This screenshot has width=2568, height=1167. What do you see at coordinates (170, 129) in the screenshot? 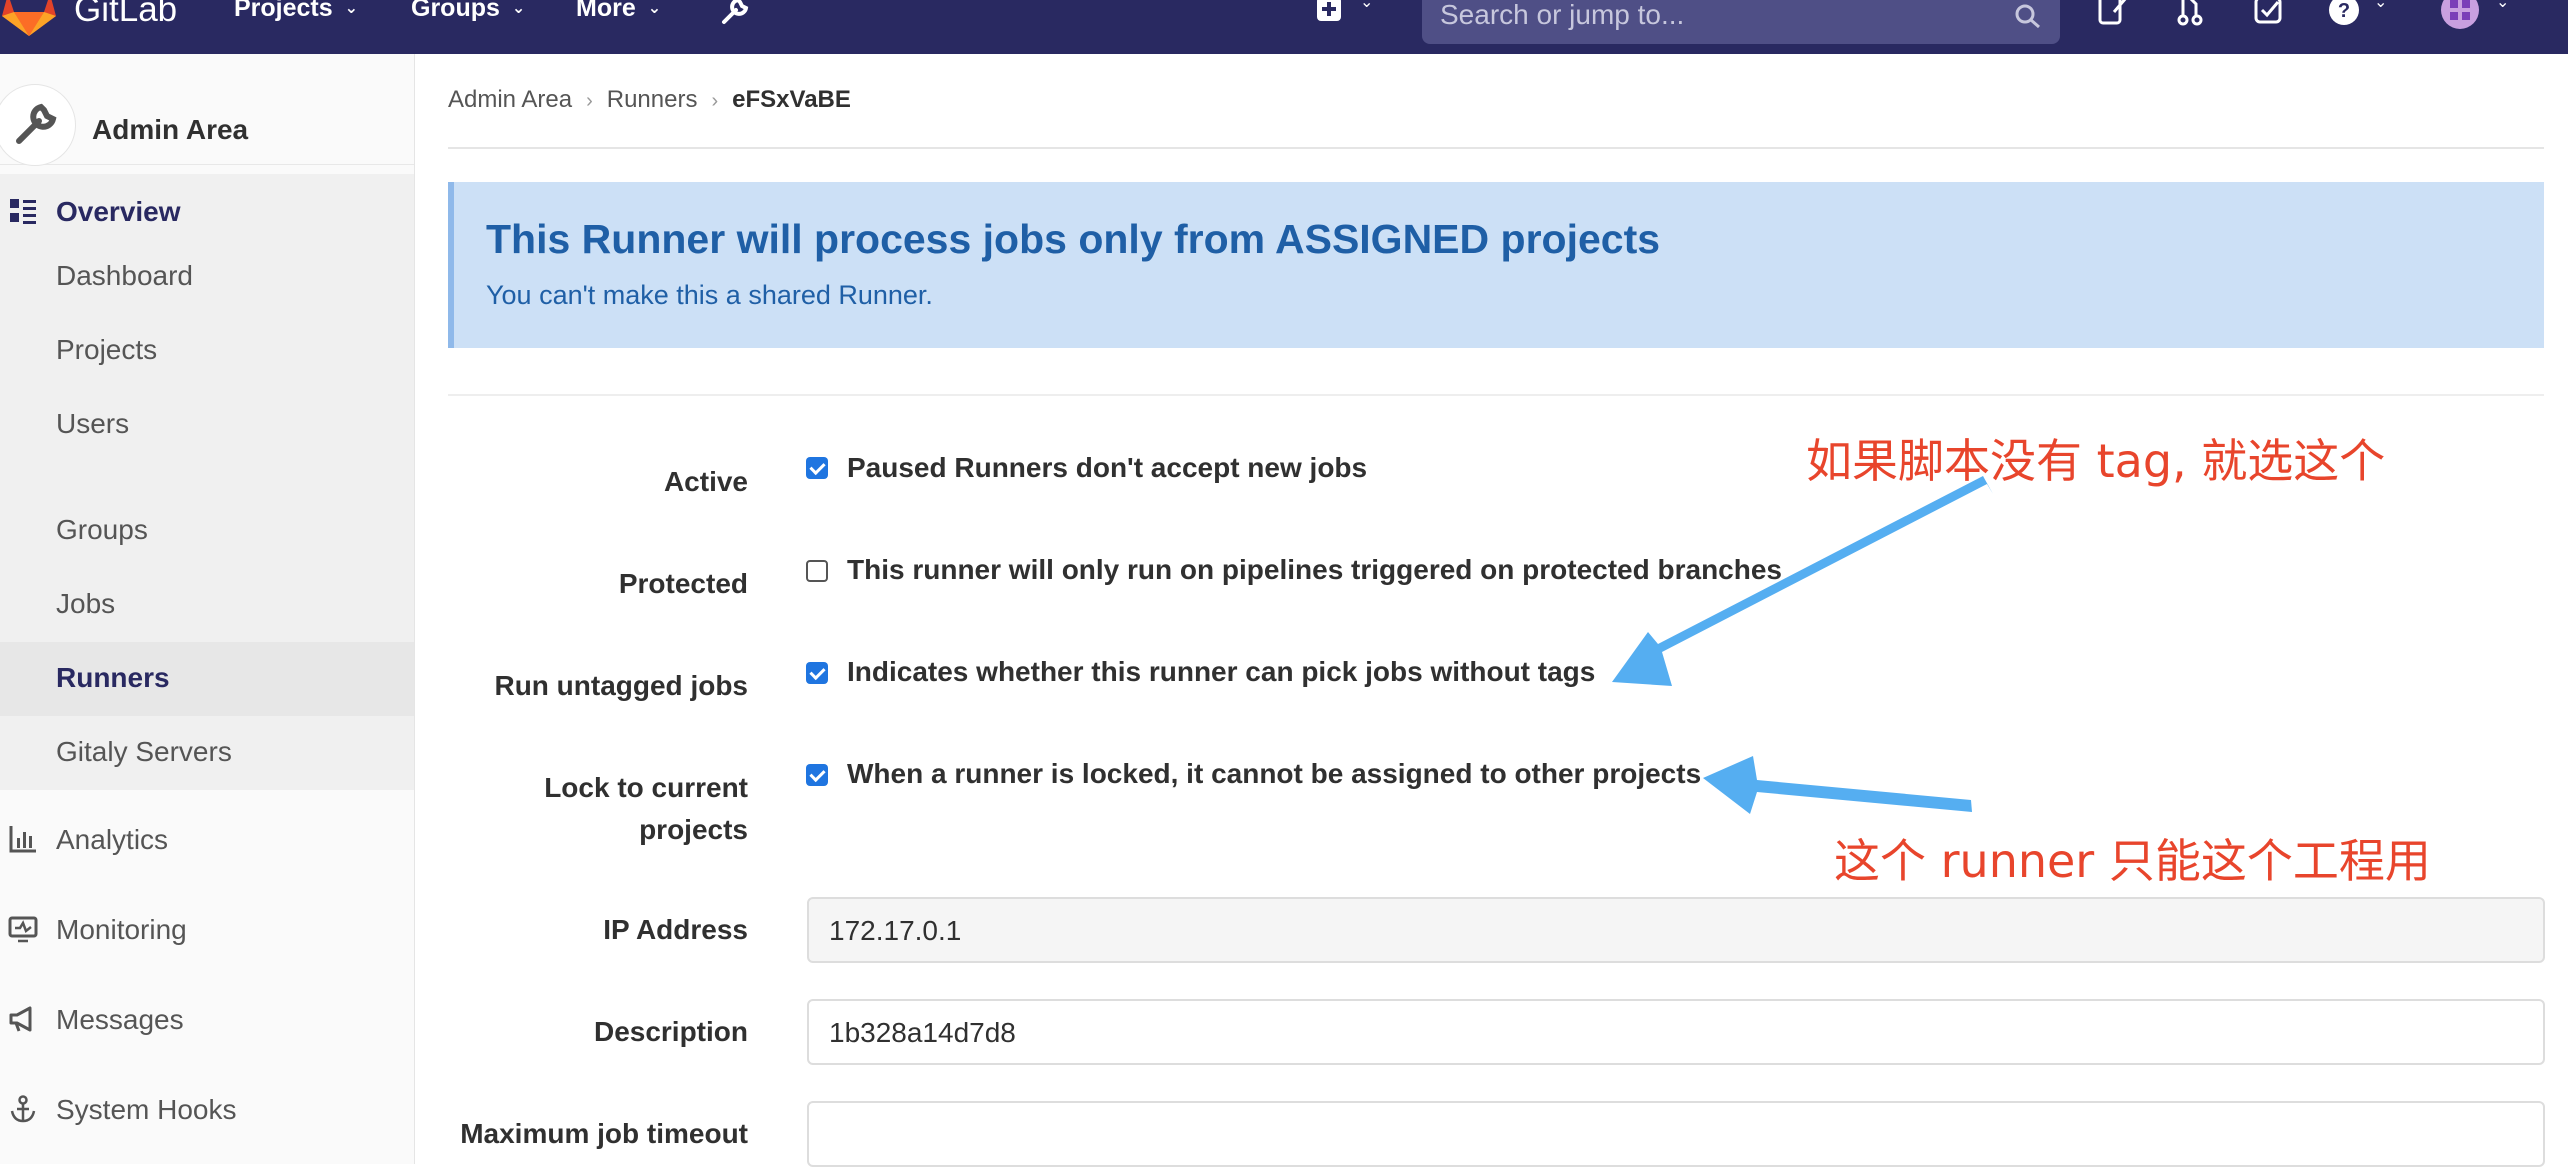
I see `sidebar-title: Admin Area` at bounding box center [170, 129].